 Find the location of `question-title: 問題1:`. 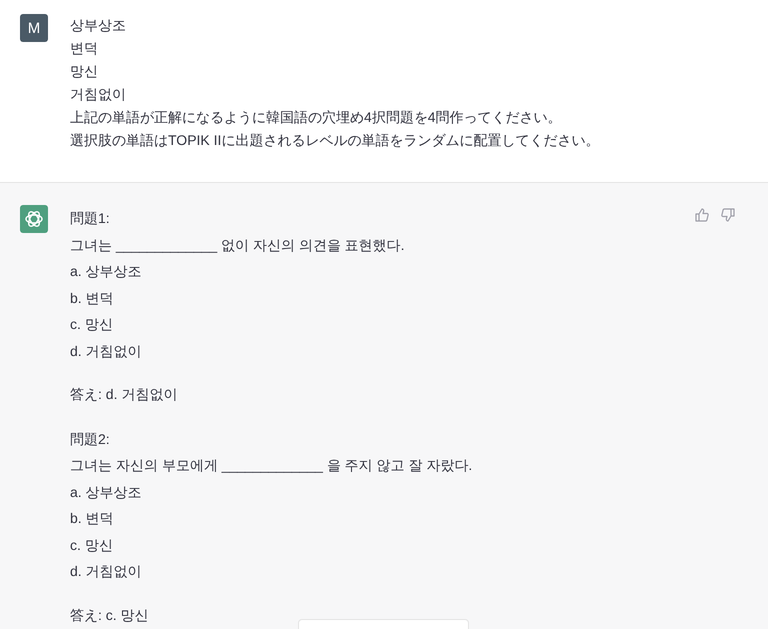

question-title: 問題1: is located at coordinates (90, 218).